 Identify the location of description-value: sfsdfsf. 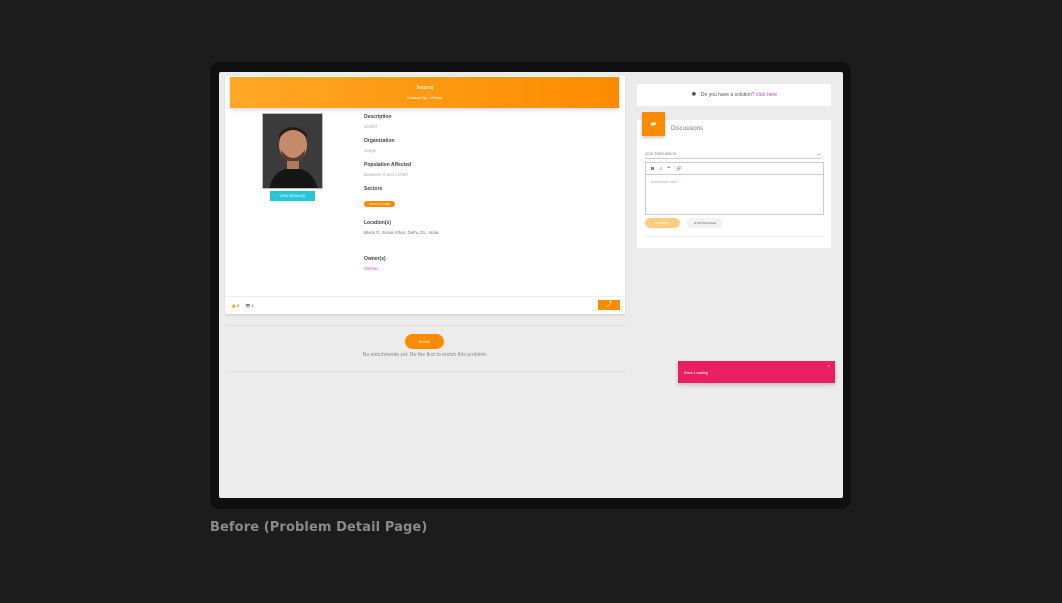
(371, 126).